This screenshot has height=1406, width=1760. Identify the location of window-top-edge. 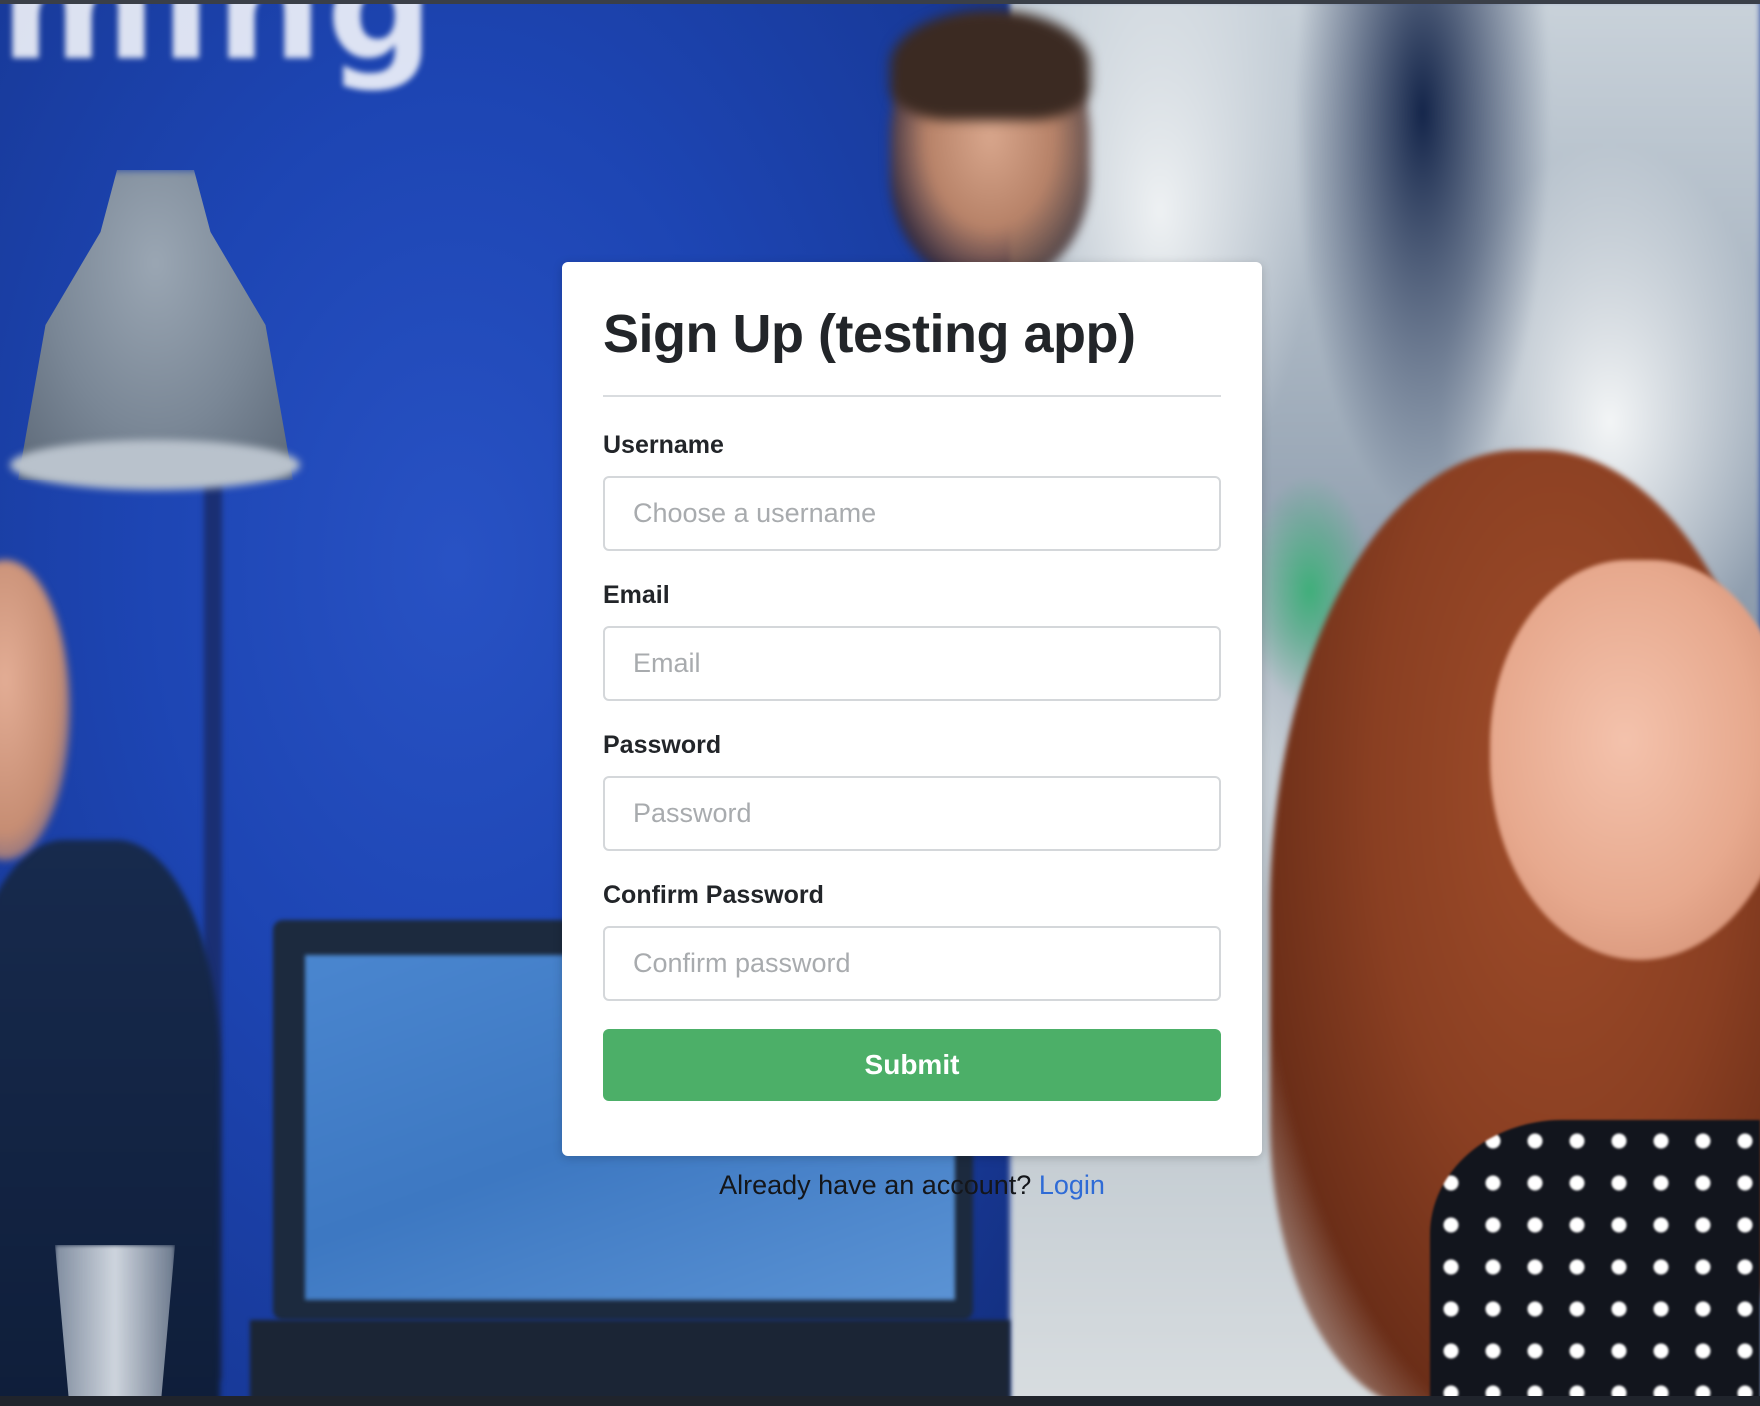
(880, 2).